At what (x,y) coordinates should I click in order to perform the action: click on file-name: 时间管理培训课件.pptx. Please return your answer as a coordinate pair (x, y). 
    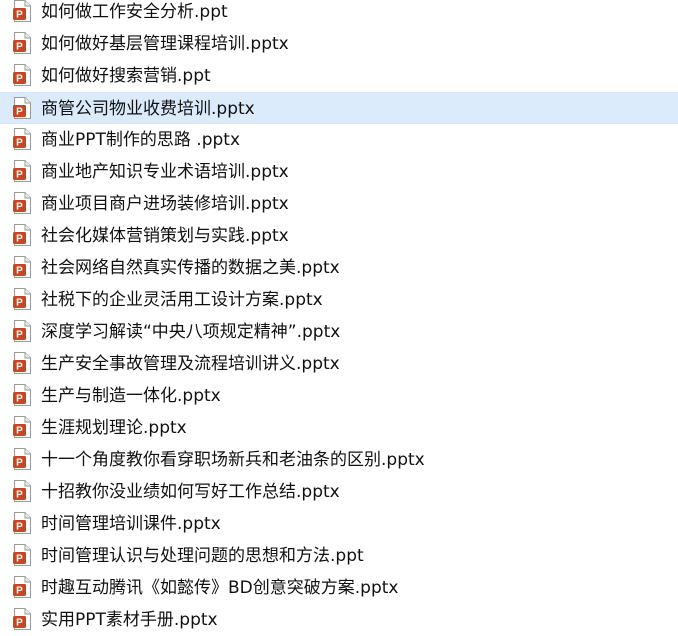
    Looking at the image, I should click on (131, 524).